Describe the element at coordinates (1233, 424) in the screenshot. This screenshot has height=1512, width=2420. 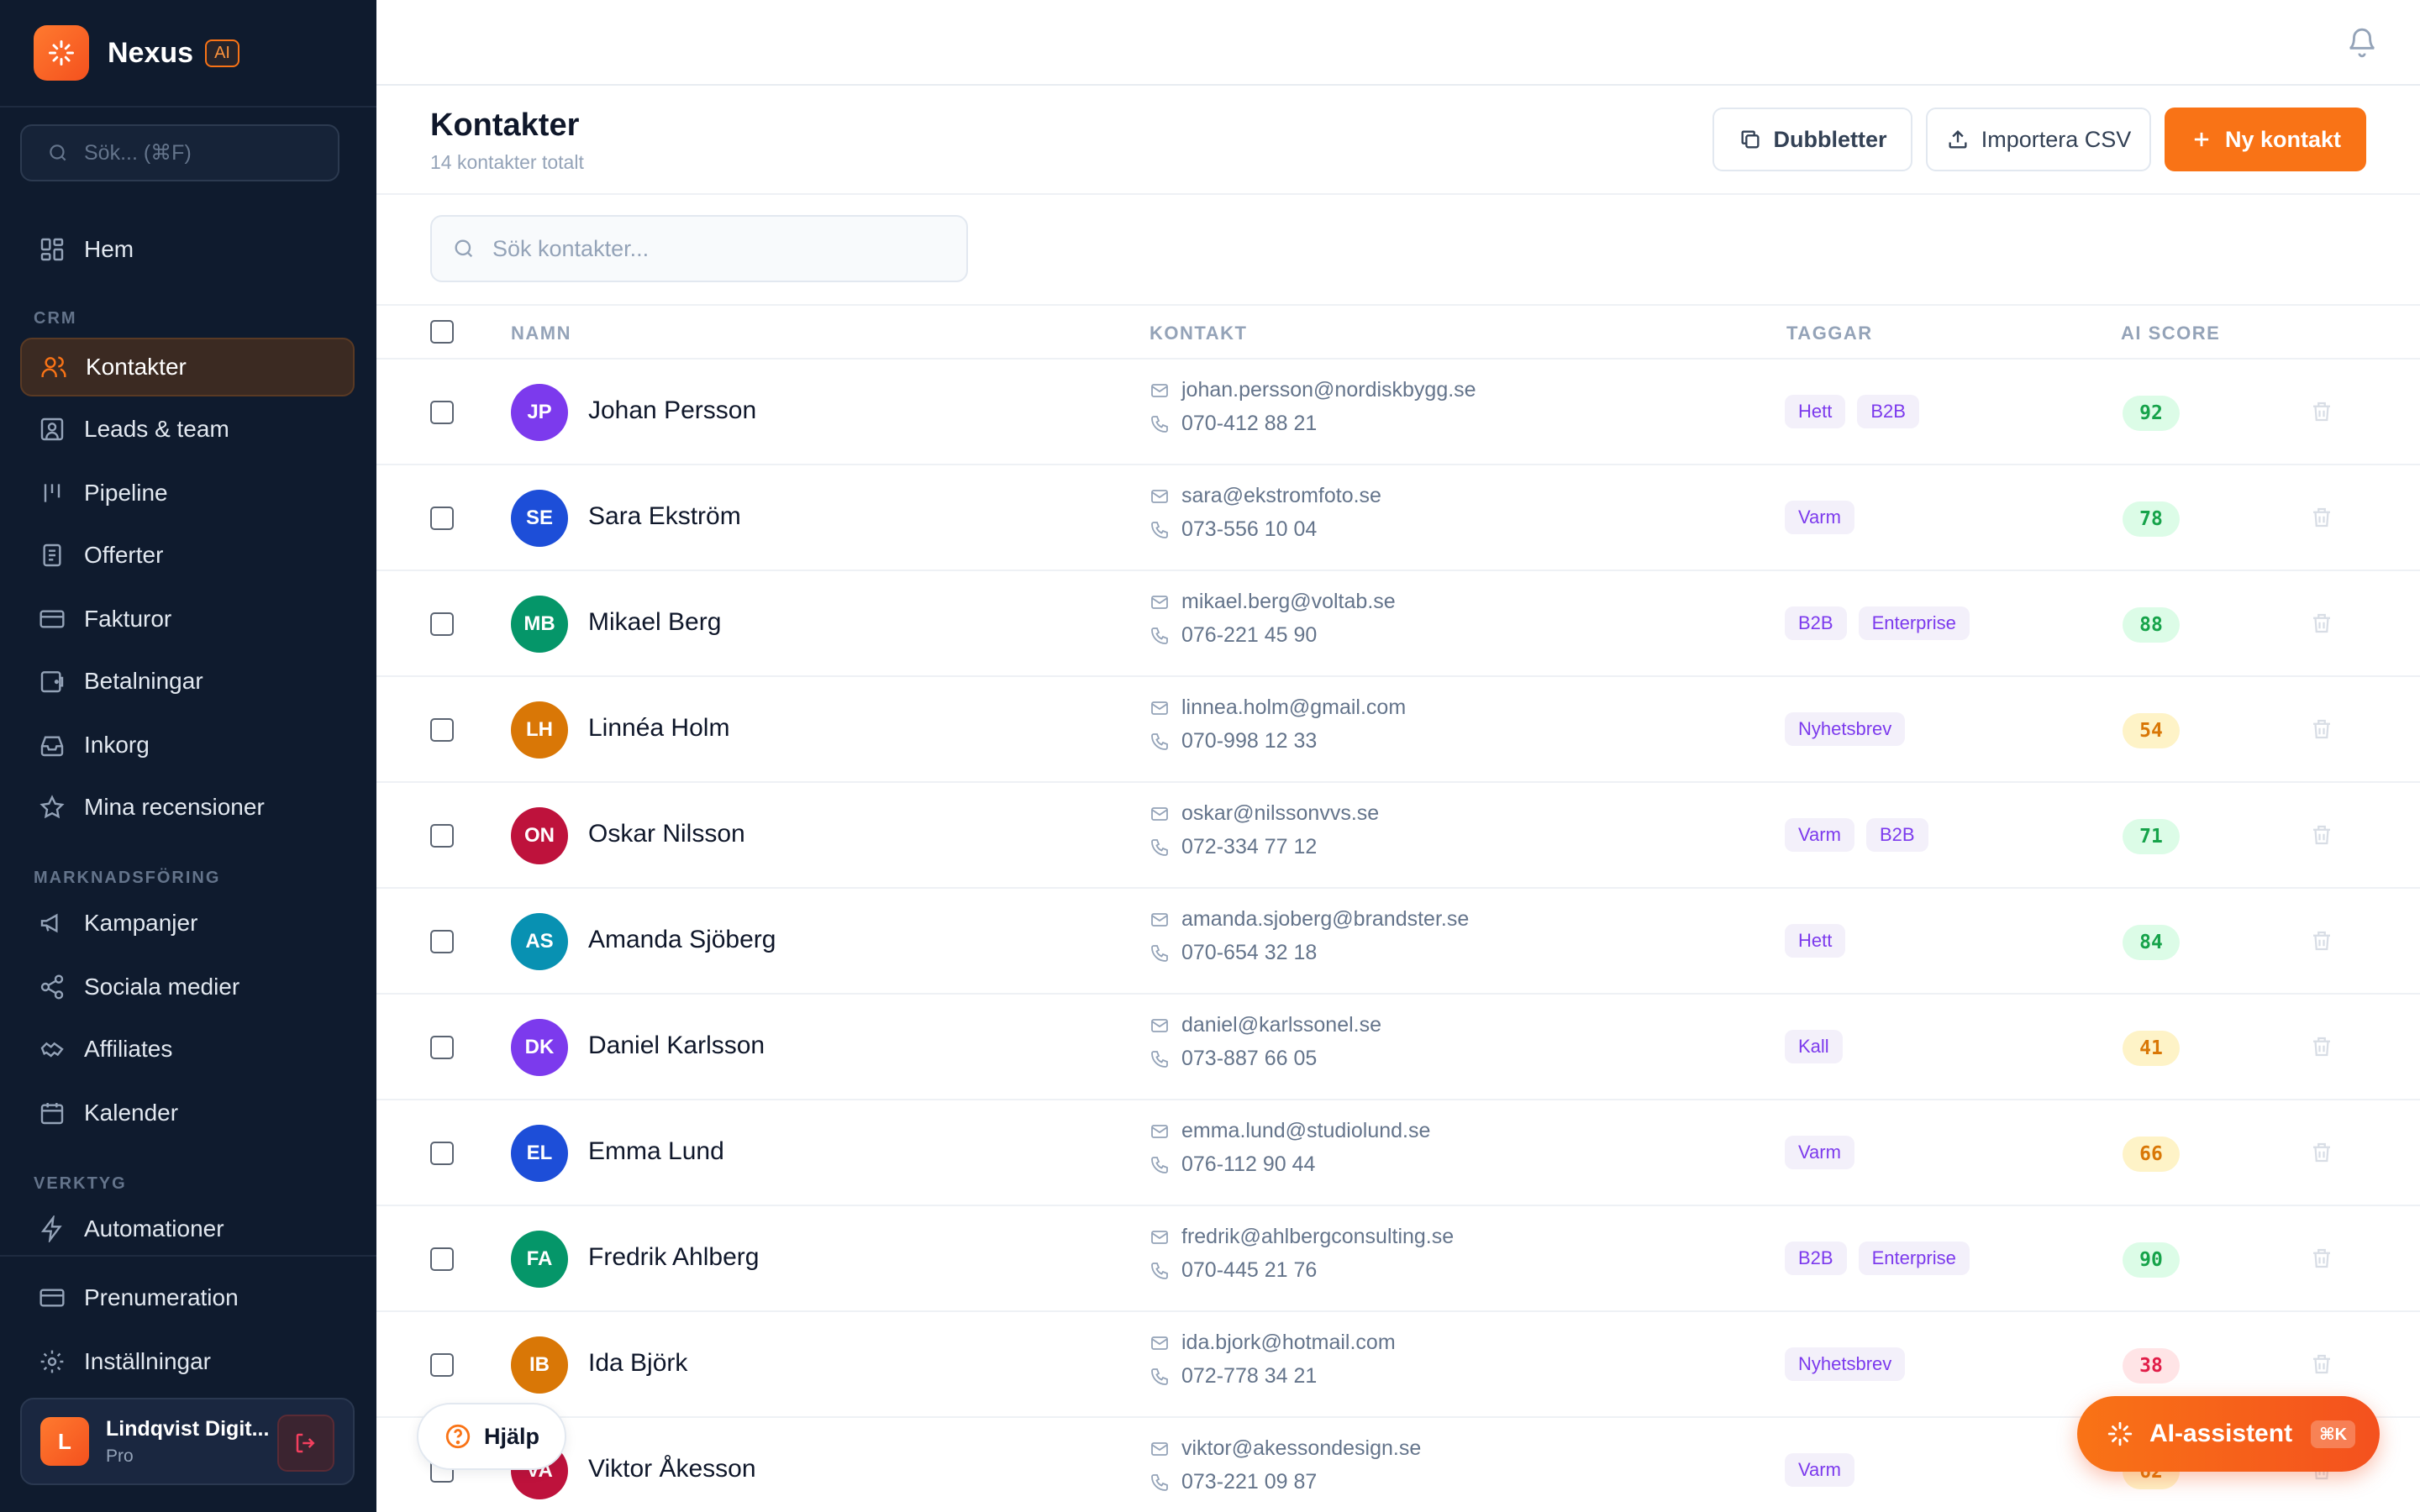
I see `contact-phone: 070-412 88 21` at that location.